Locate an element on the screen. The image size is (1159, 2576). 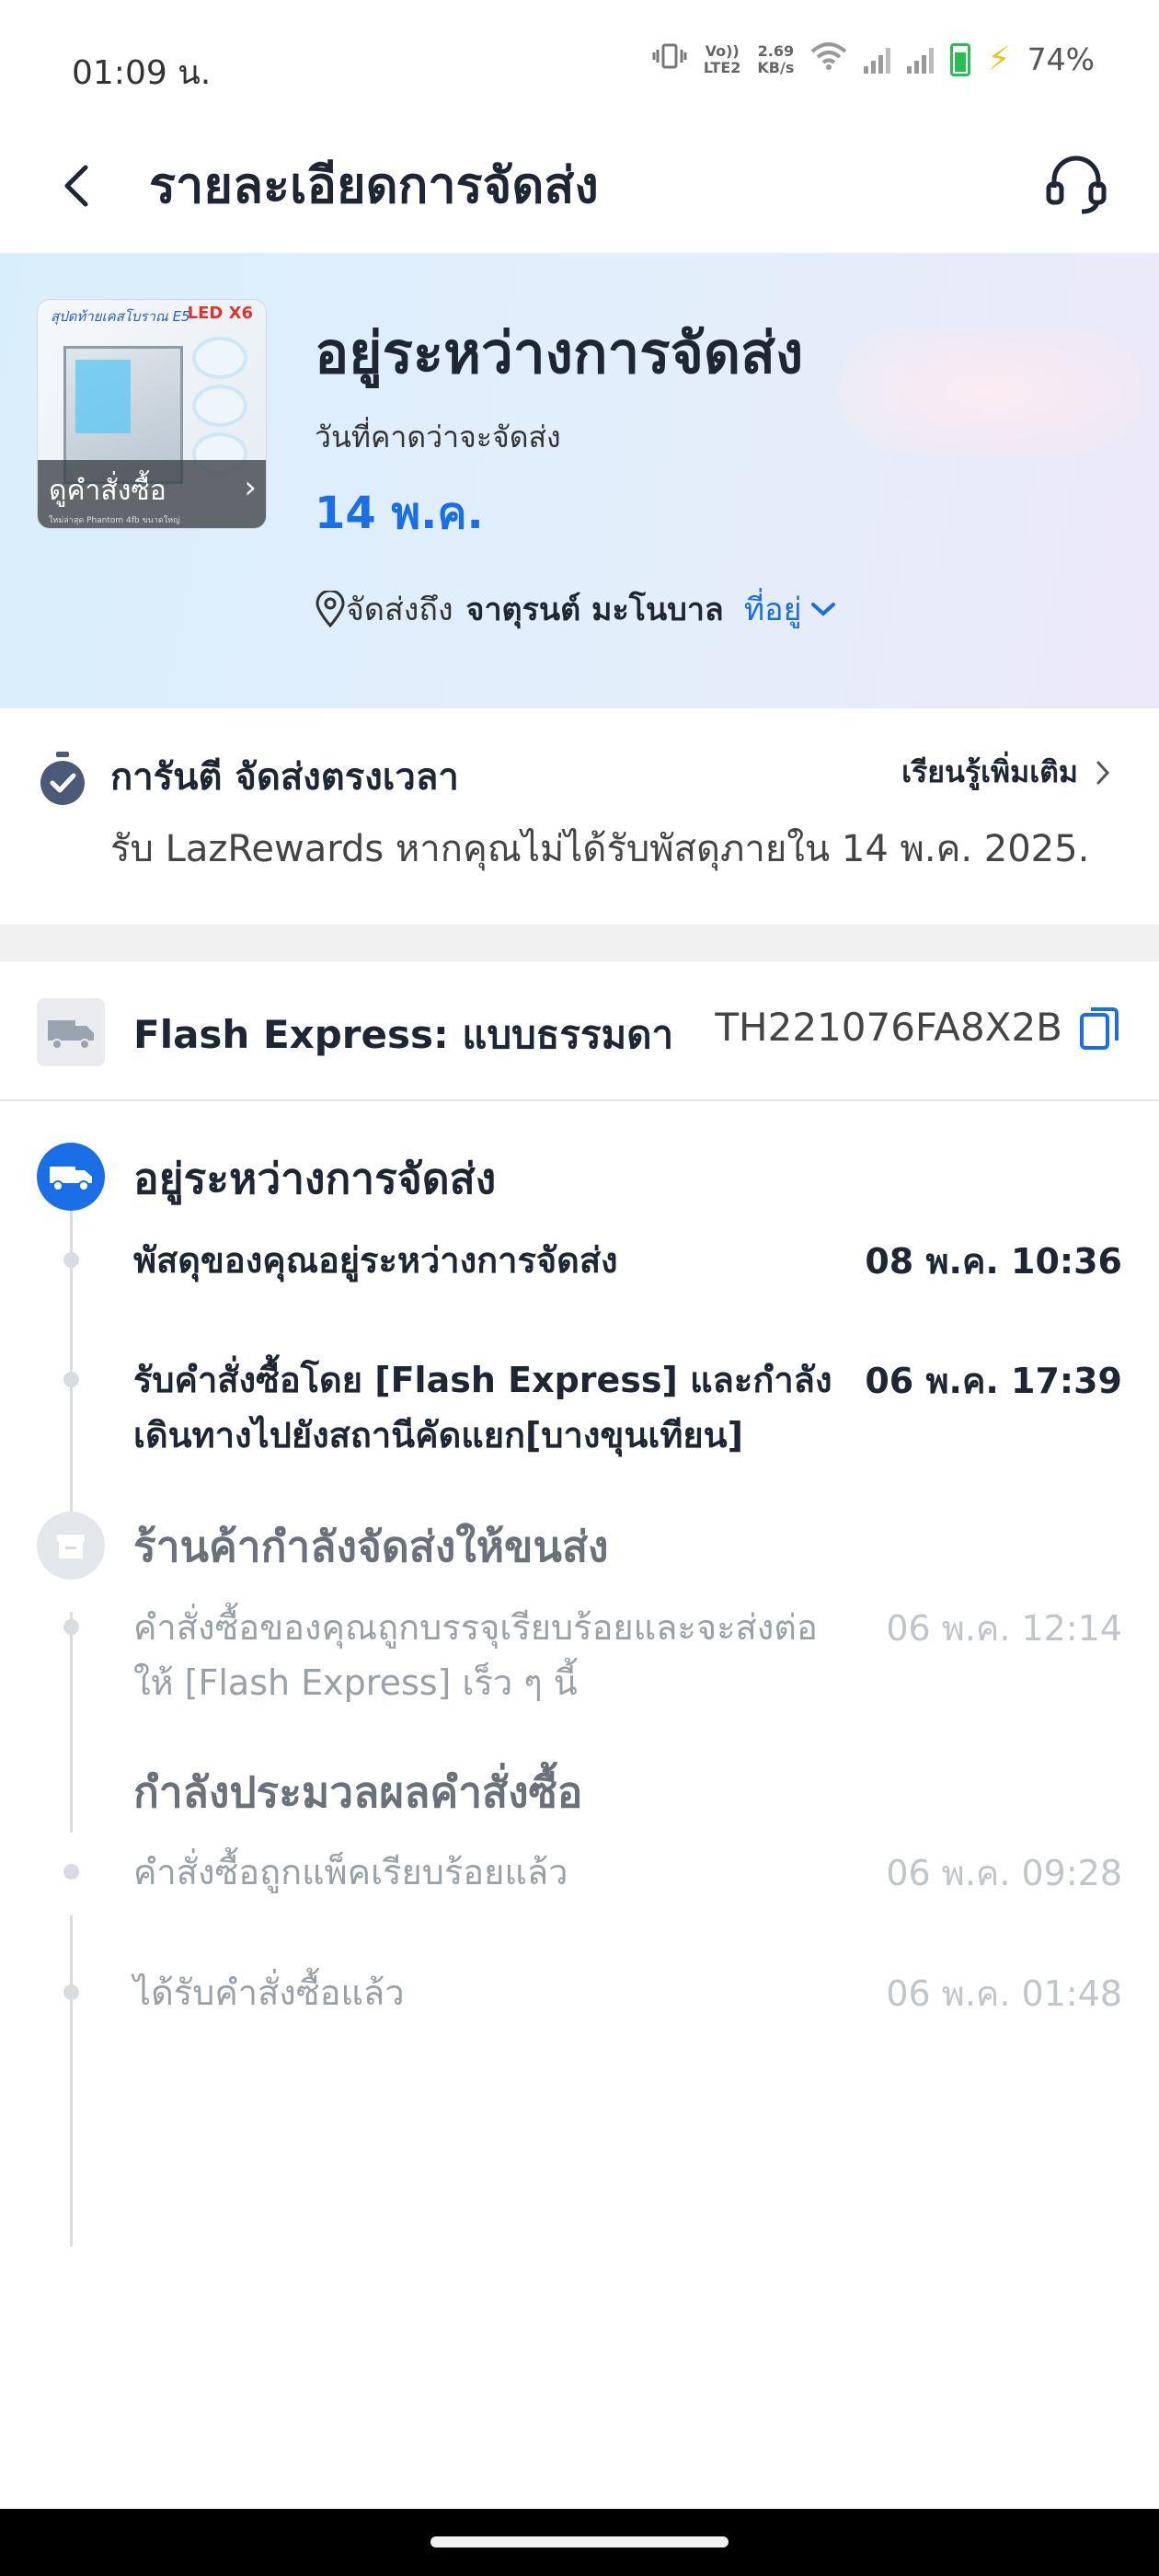
seller-shipping-stage-icon is located at coordinates (71, 1546).